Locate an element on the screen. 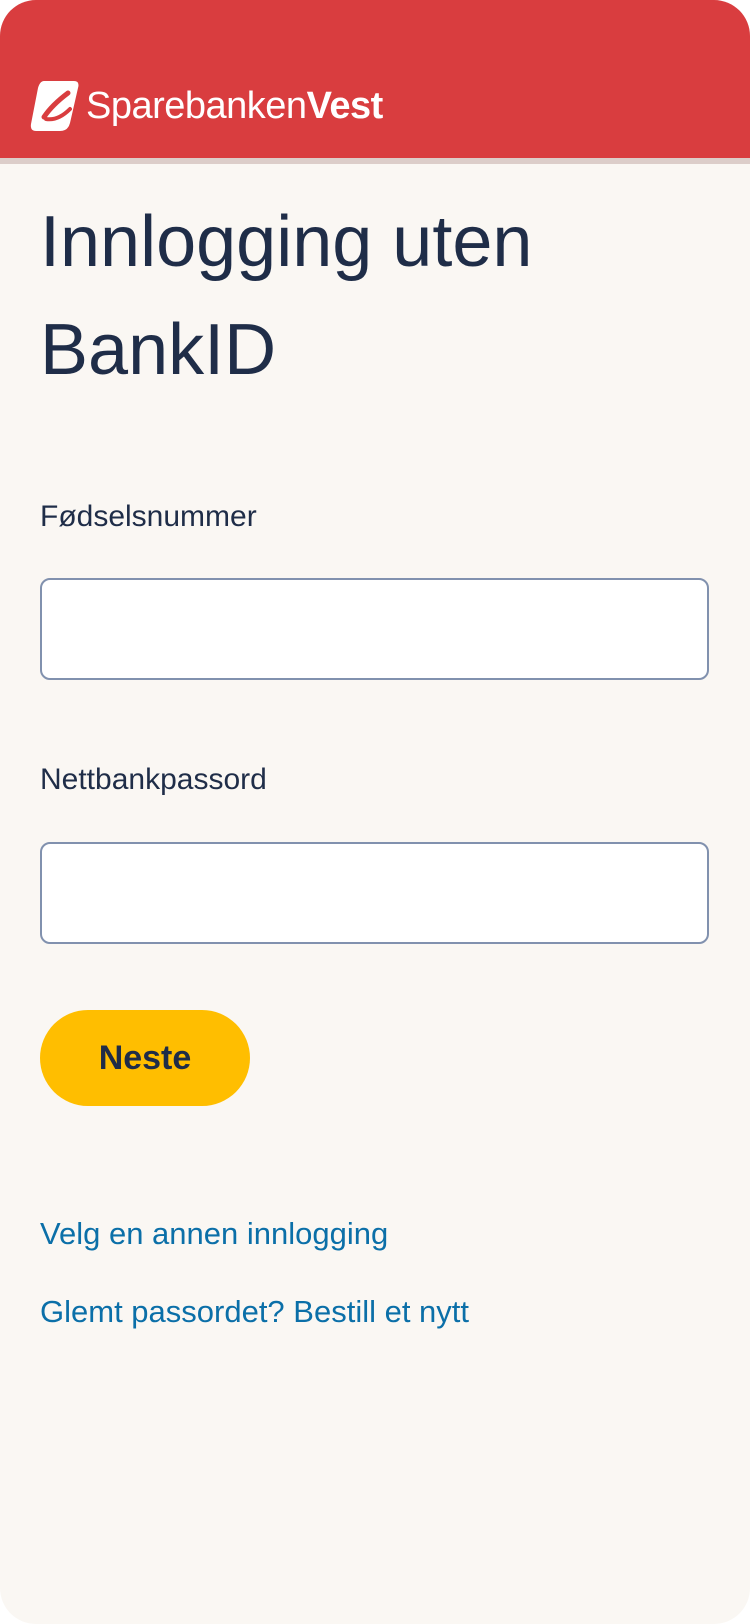 This screenshot has width=750, height=1624. other-login-link: Velg en annen innlogging is located at coordinates (214, 1234).